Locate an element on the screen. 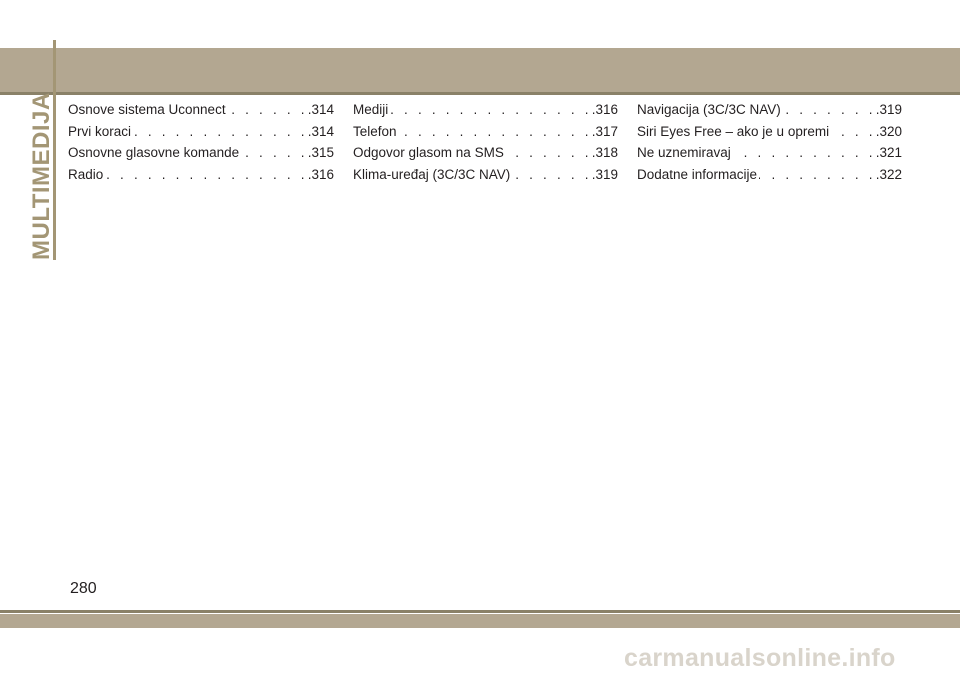 Image resolution: width=960 pixels, height=678 pixels. toc-entry-page: .318 is located at coordinates (604, 152).